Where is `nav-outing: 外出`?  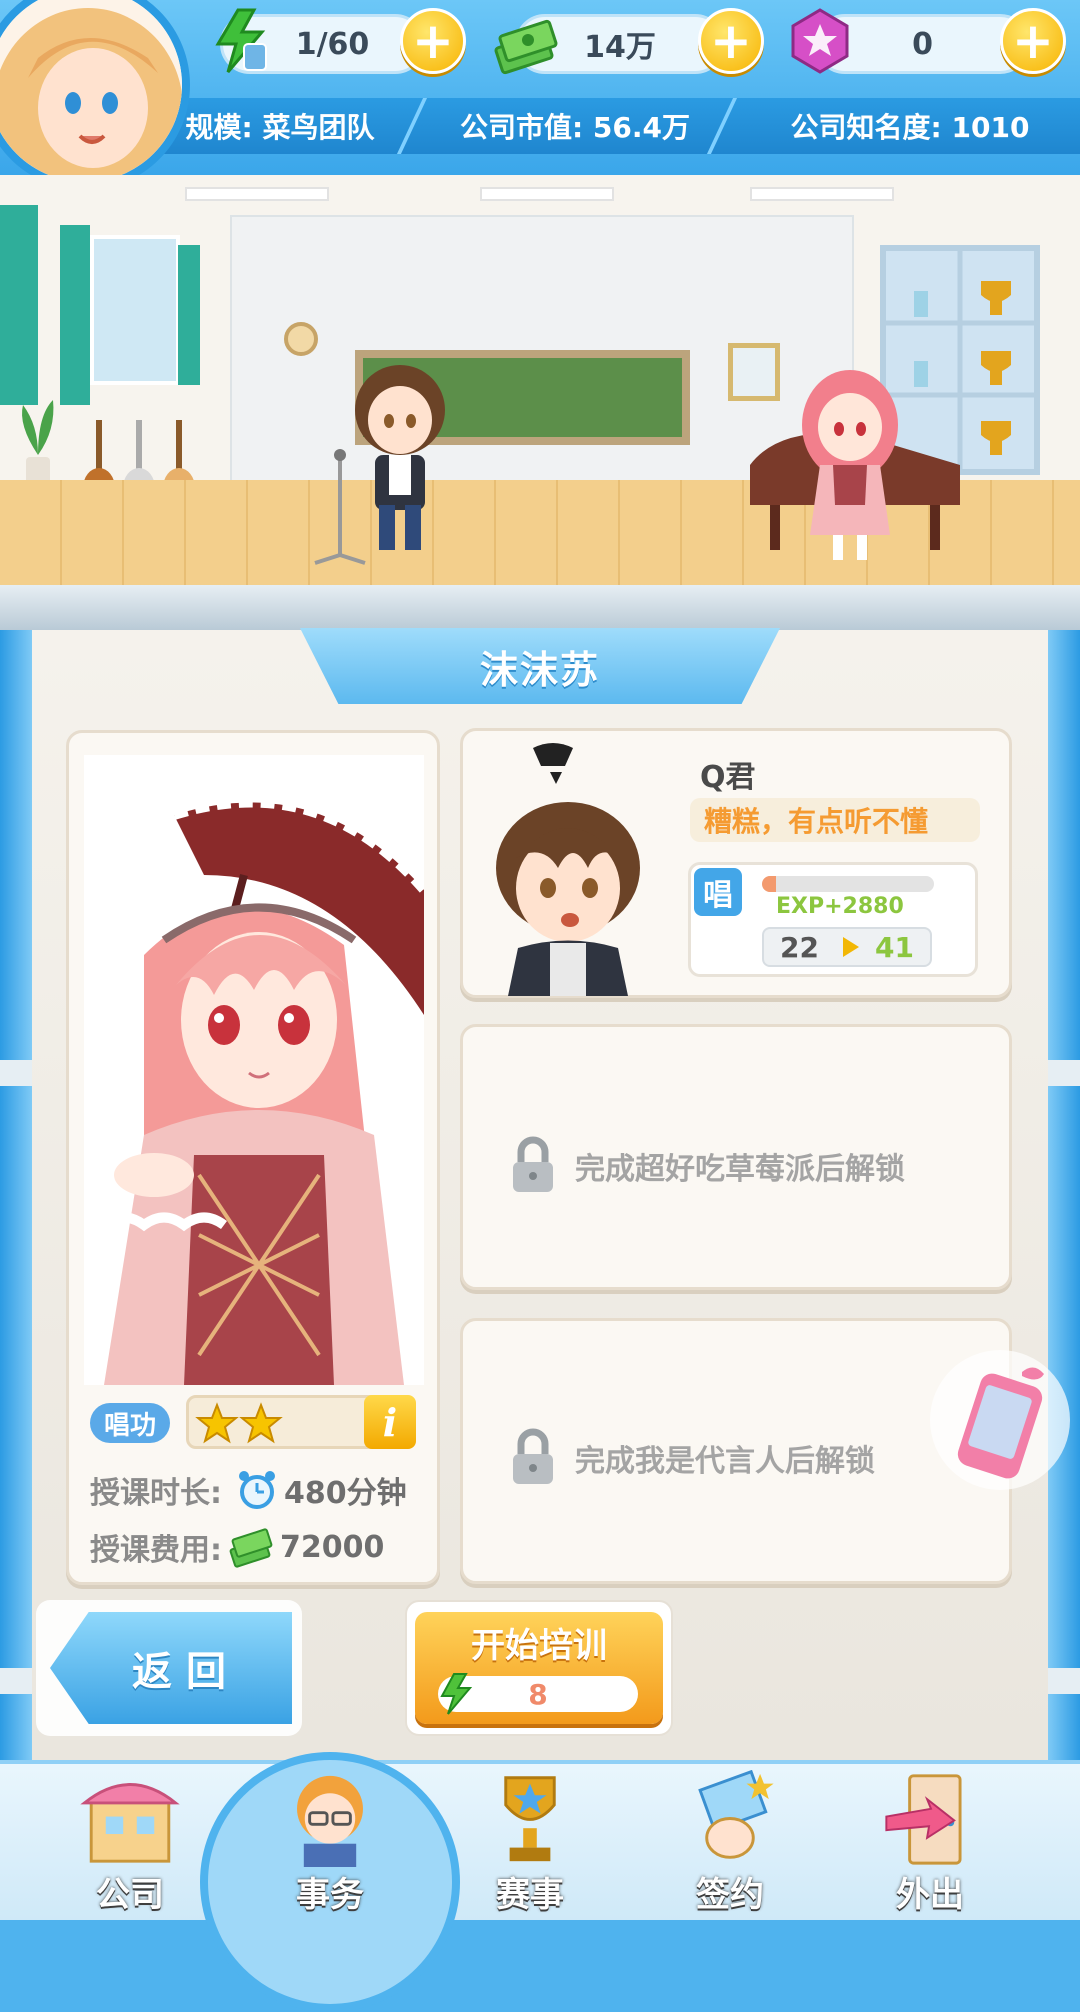
nav-outing: 外出 is located at coordinates (930, 1845).